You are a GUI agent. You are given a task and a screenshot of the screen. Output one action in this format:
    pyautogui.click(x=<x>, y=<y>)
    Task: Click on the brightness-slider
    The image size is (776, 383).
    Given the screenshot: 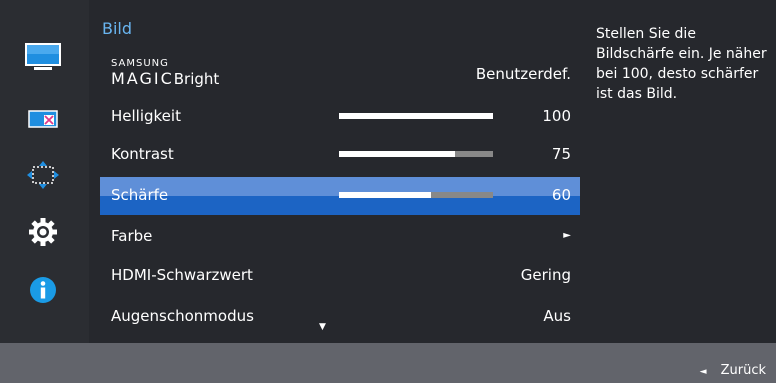 What is the action you would take?
    pyautogui.click(x=416, y=116)
    